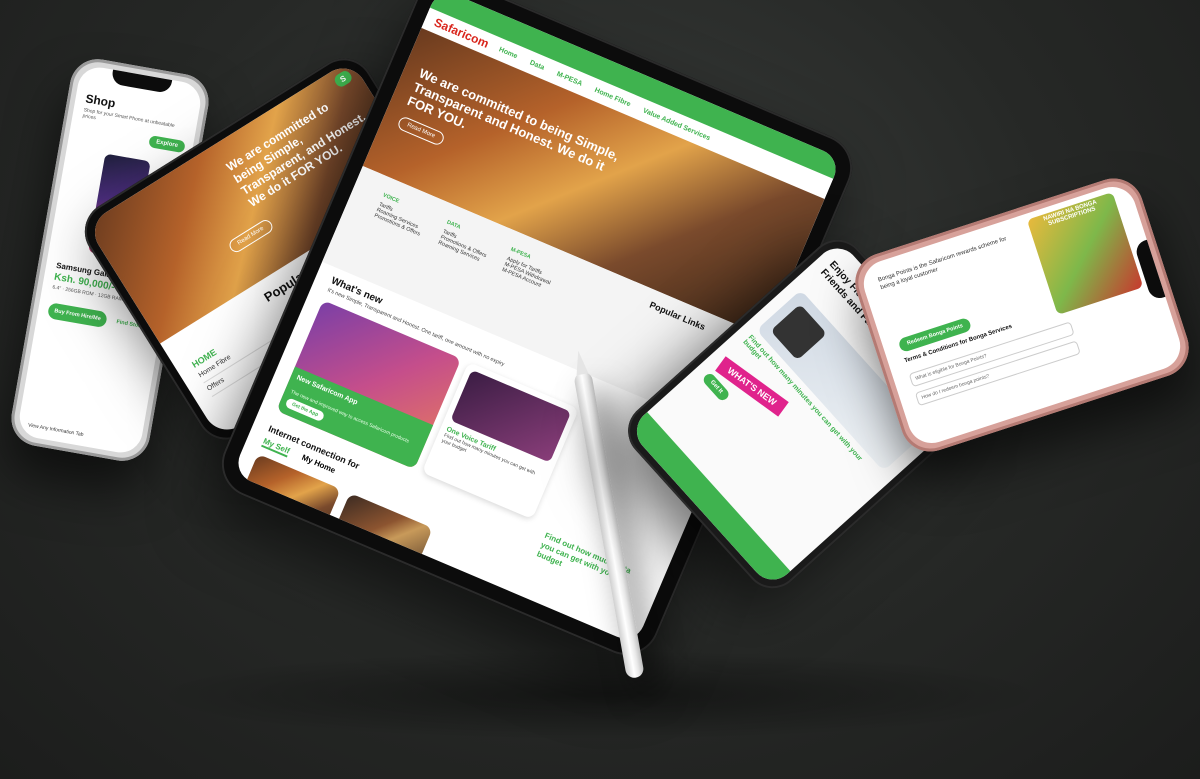  I want to click on floor-shadow, so click(600, 695).